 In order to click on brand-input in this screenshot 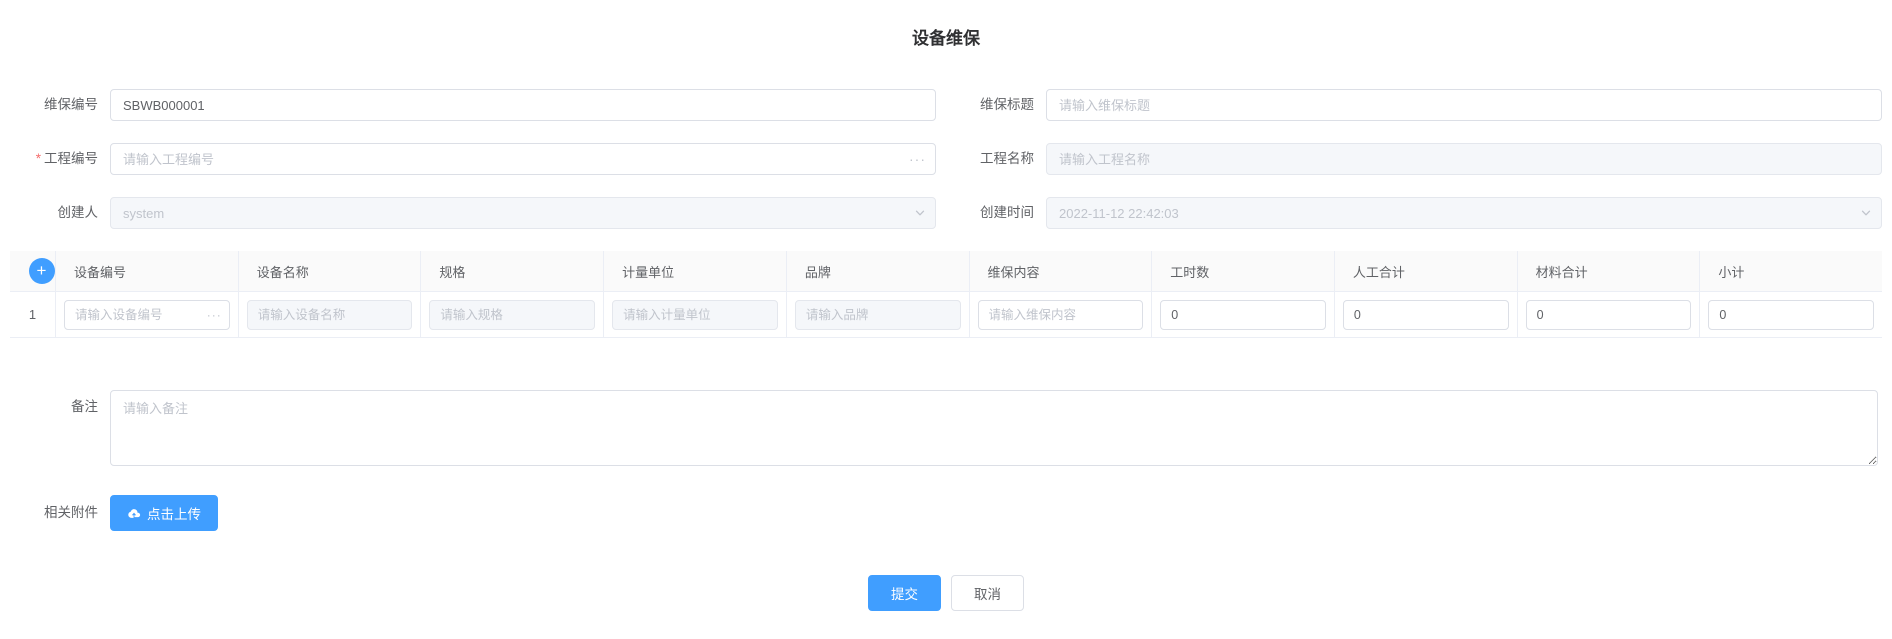, I will do `click(877, 314)`.